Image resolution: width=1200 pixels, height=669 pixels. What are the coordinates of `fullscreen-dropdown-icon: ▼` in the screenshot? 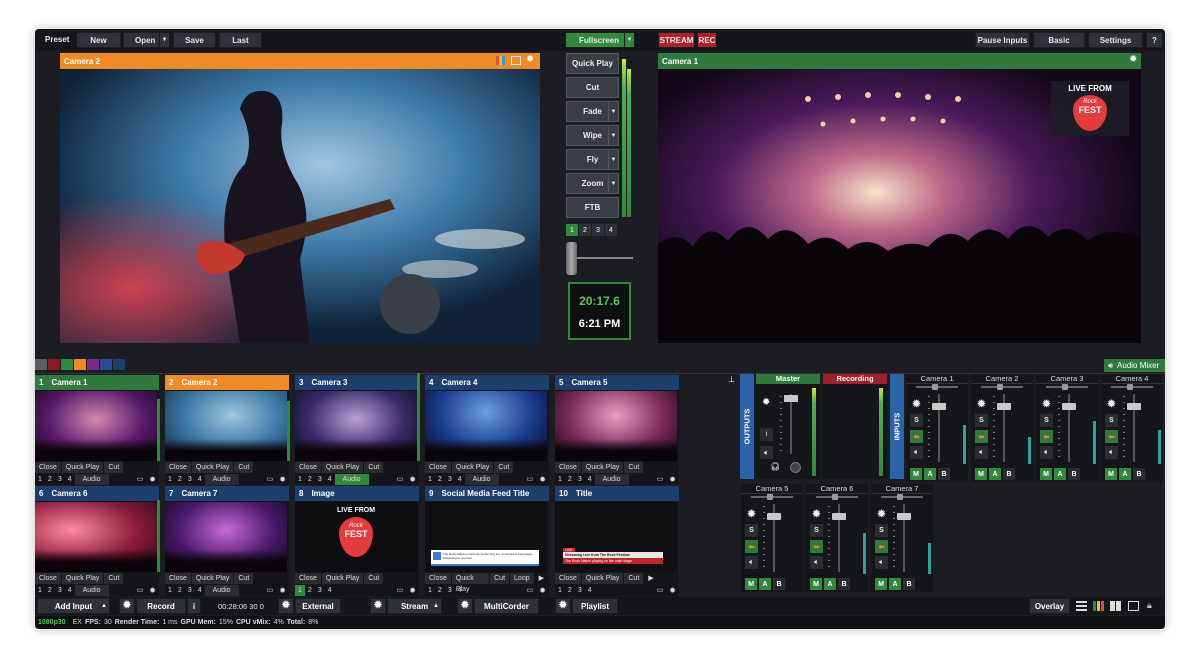 It's located at (629, 40).